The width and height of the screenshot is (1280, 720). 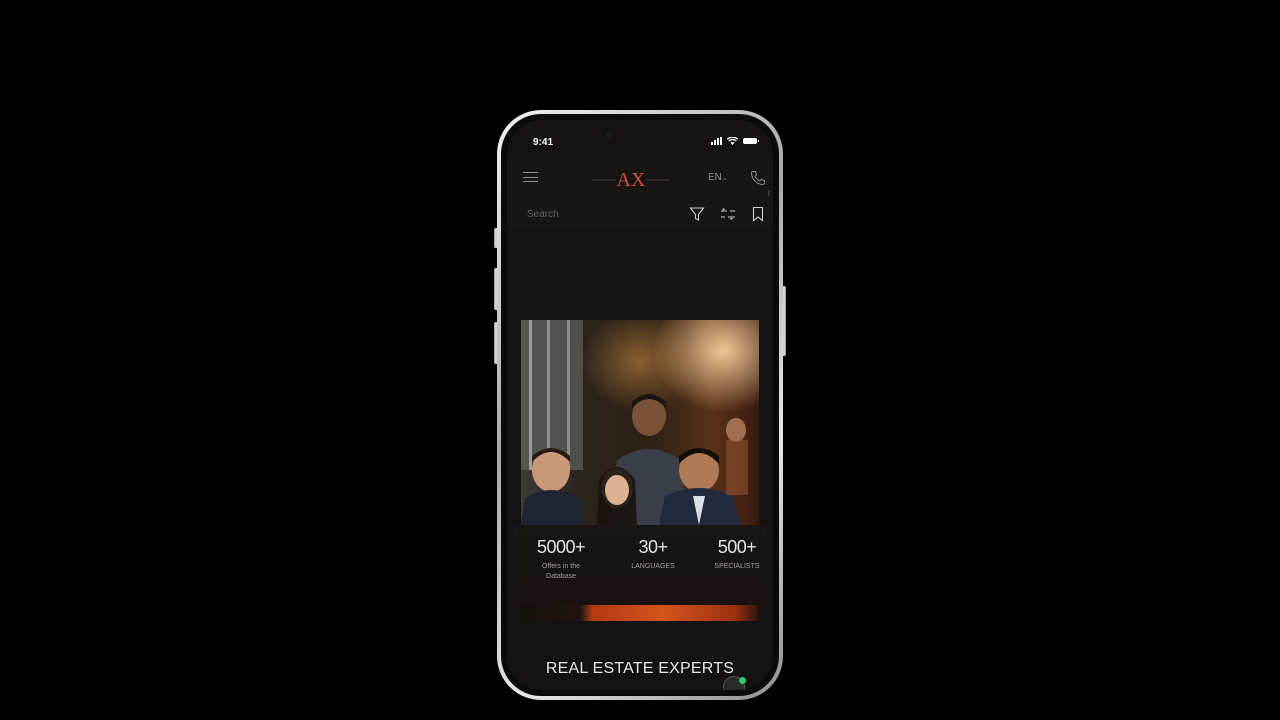 I want to click on sliders-icon, so click(x=728, y=214).